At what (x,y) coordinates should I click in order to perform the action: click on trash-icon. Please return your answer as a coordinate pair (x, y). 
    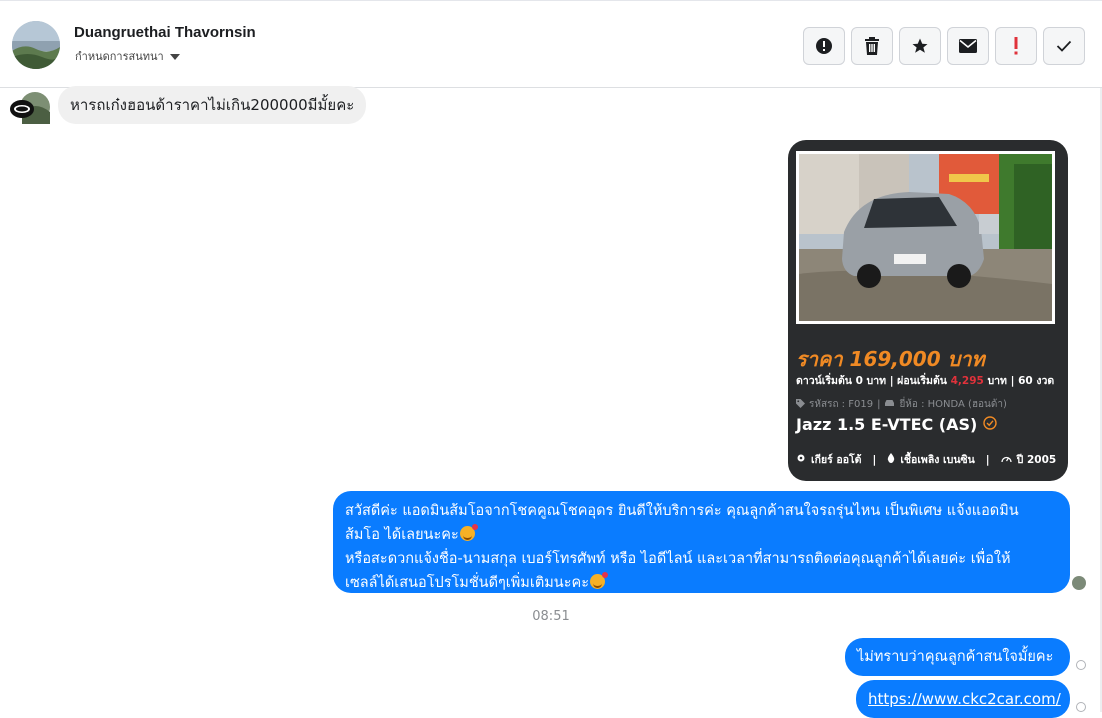
    Looking at the image, I should click on (872, 46).